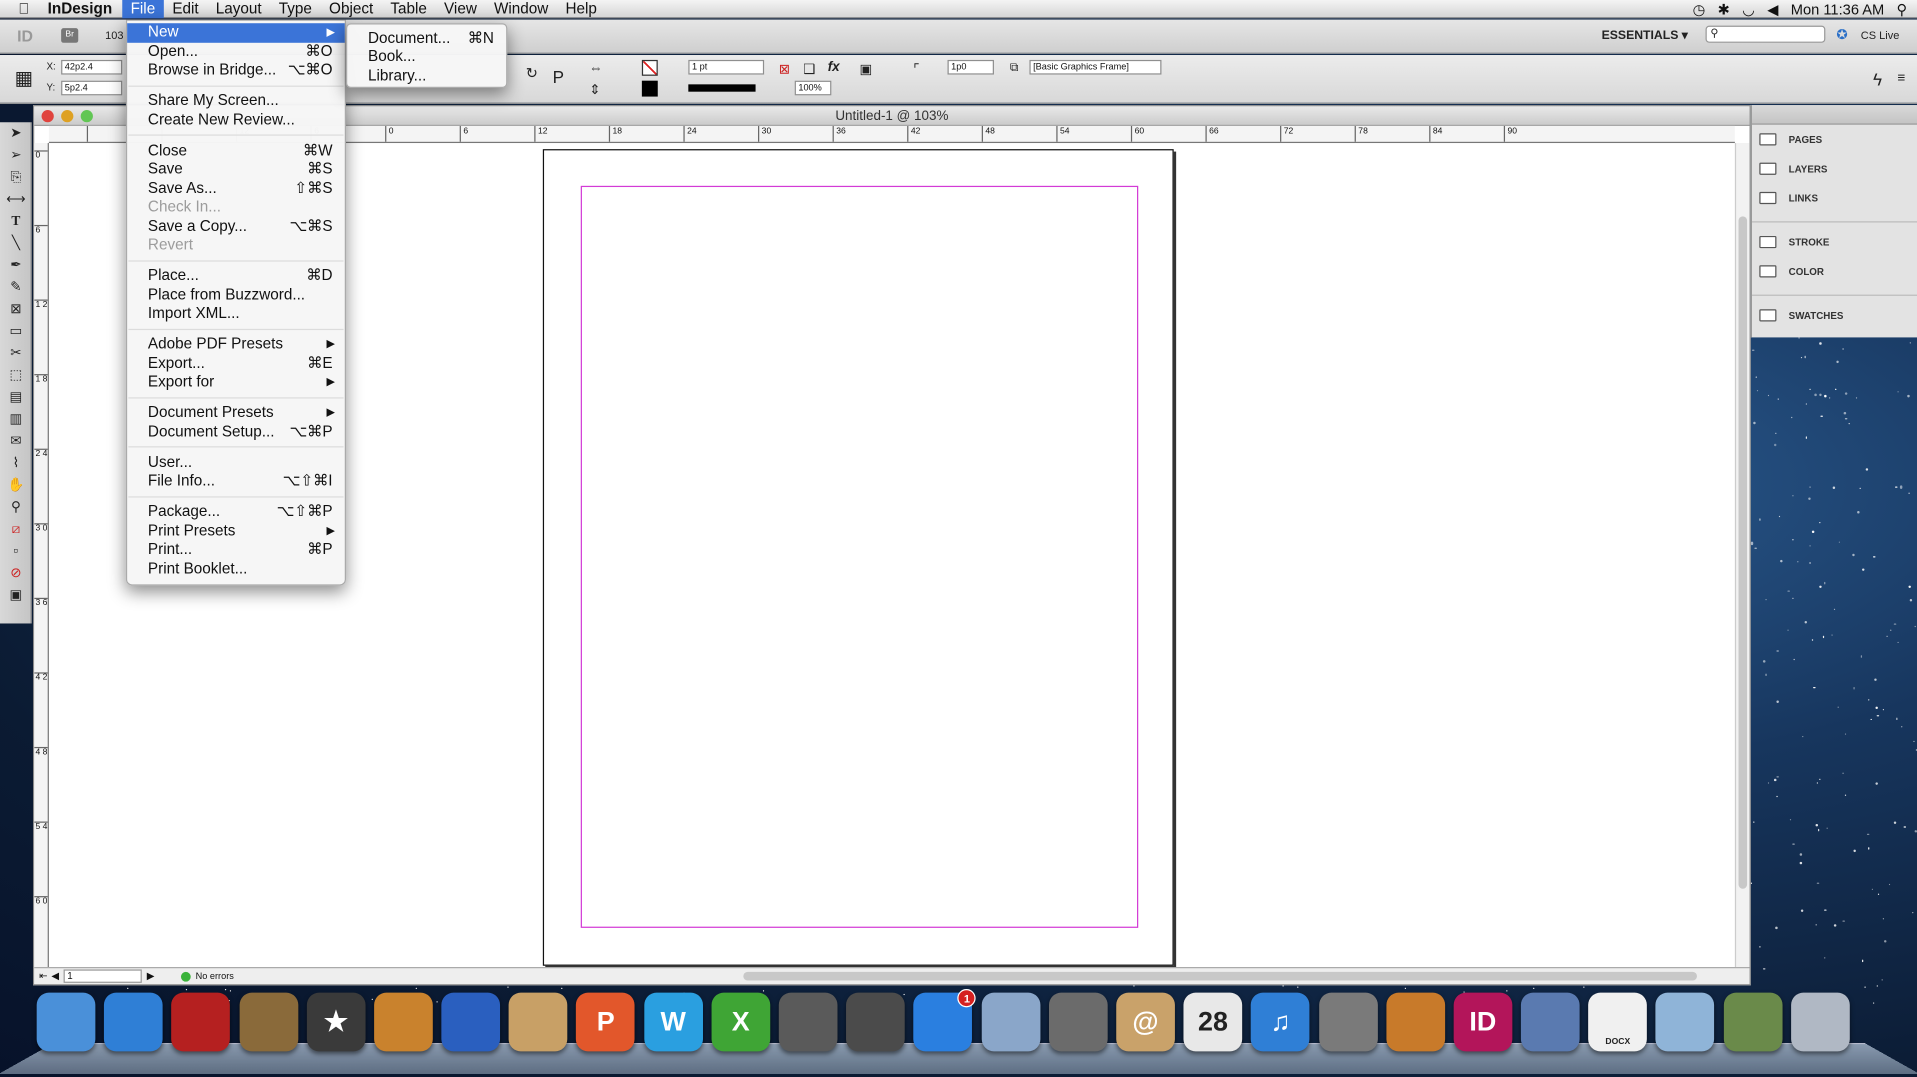 The width and height of the screenshot is (1917, 1077). Describe the element at coordinates (92, 67) in the screenshot. I see `x-field: 42p2.4` at that location.